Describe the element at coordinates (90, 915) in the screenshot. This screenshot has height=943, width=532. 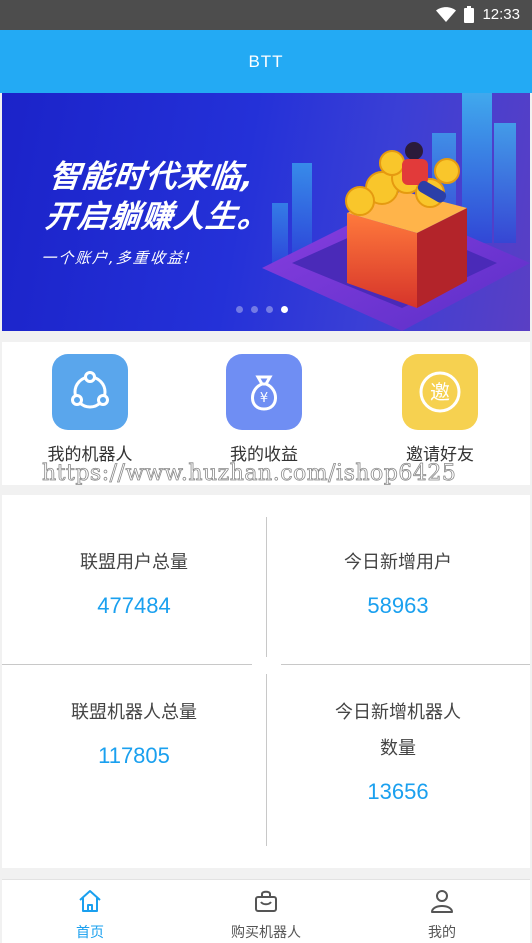
I see `nav-home: 首页` at that location.